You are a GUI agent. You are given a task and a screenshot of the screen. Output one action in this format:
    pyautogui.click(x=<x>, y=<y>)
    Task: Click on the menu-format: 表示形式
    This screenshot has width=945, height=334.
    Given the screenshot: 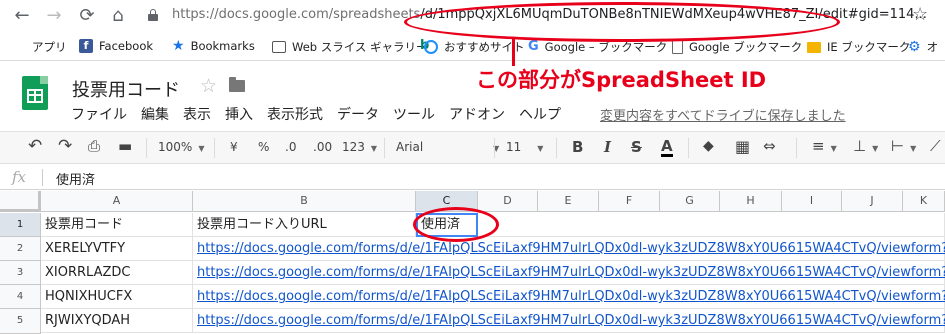 What is the action you would take?
    pyautogui.click(x=295, y=114)
    